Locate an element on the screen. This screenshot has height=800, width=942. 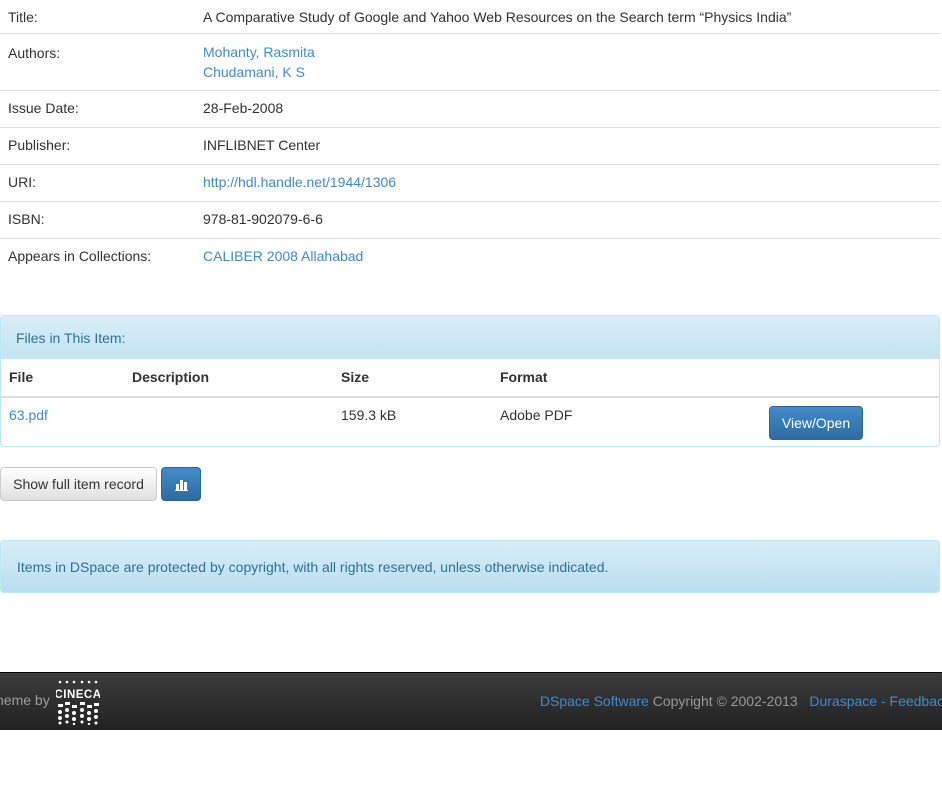
files-panel-heading: Files in This Item: is located at coordinates (470, 337).